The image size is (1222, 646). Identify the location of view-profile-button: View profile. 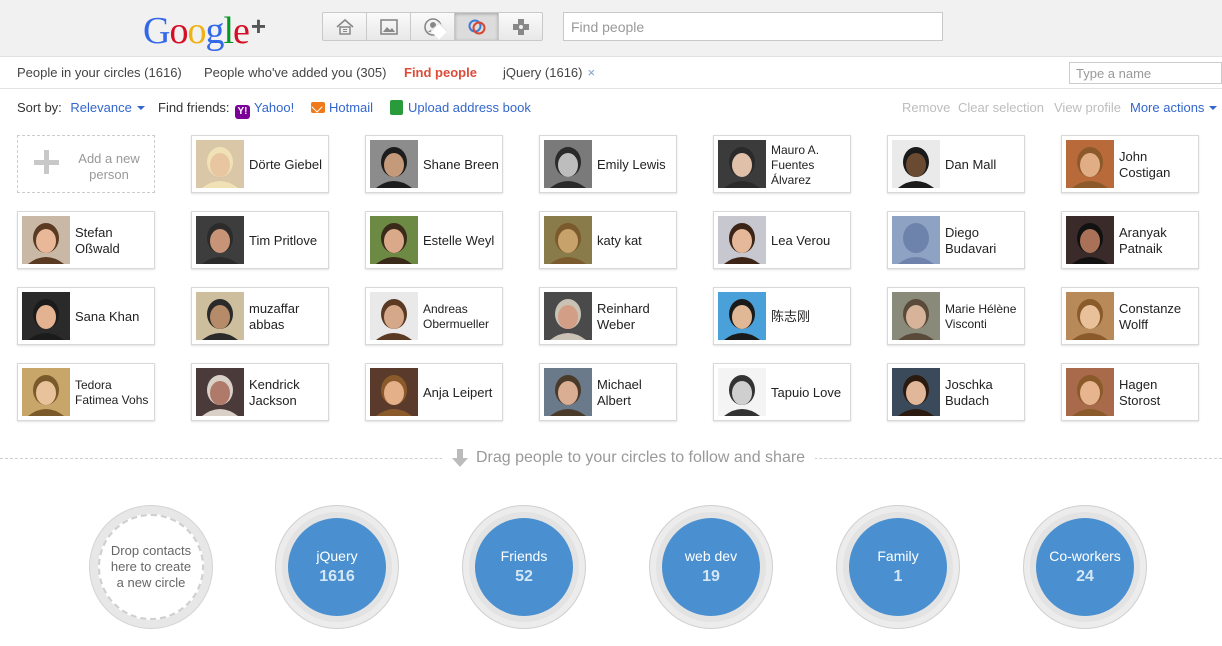
(1087, 107).